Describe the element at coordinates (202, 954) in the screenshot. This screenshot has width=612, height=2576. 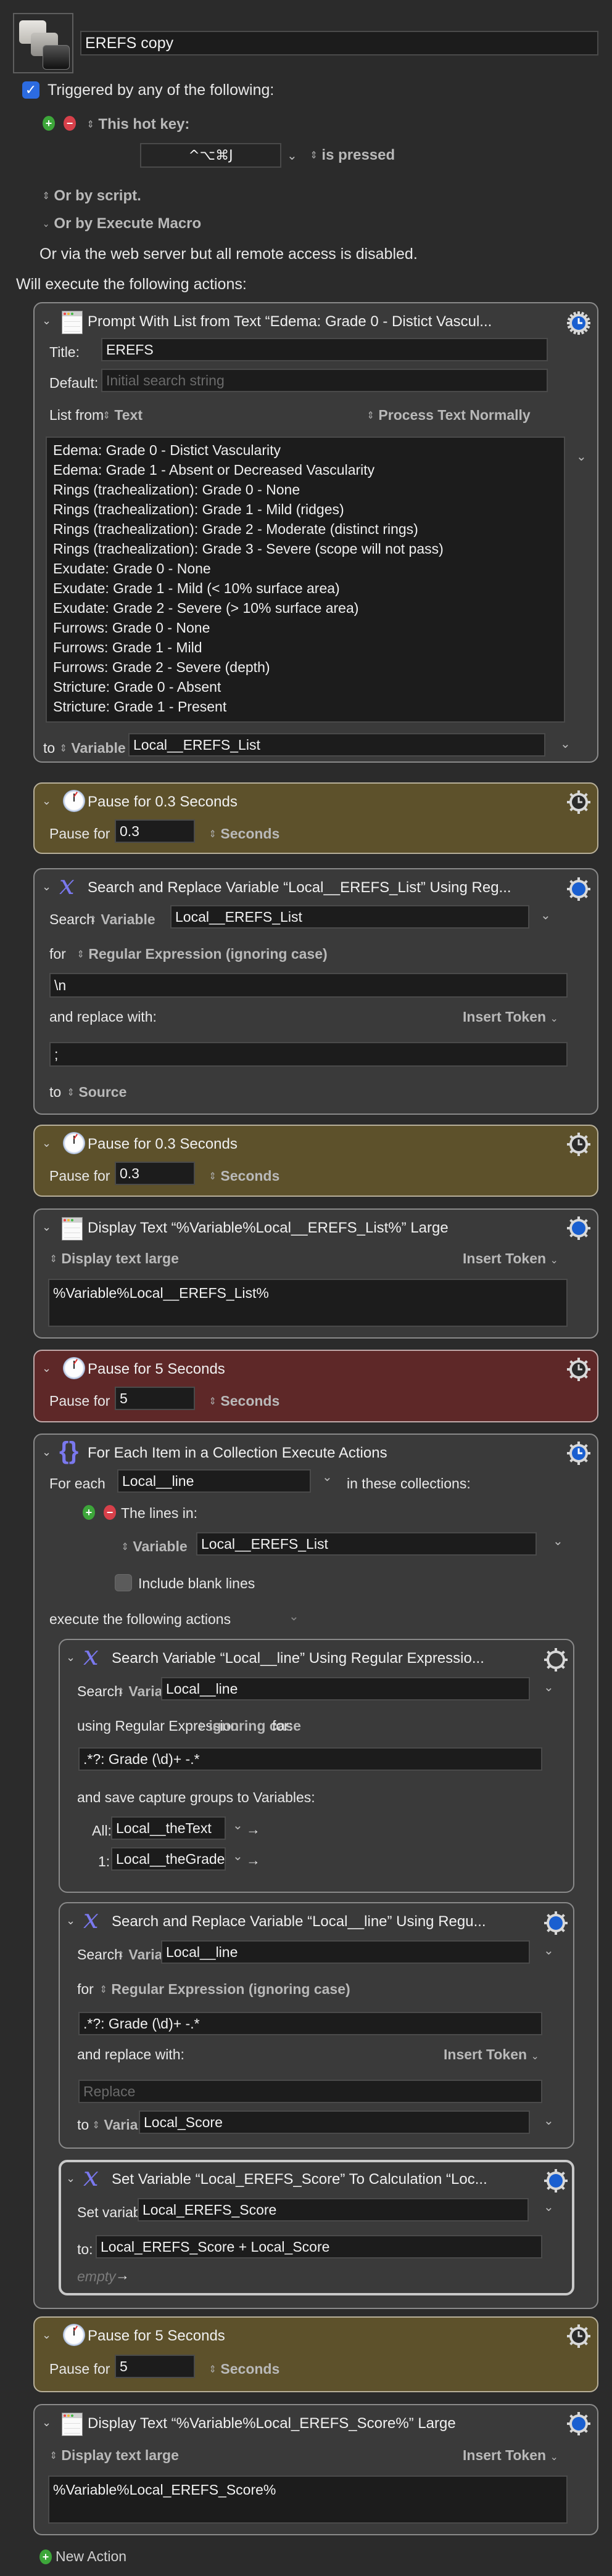
I see `match-mode-popup: ⇕ Regular Expression (ignoring case)` at that location.